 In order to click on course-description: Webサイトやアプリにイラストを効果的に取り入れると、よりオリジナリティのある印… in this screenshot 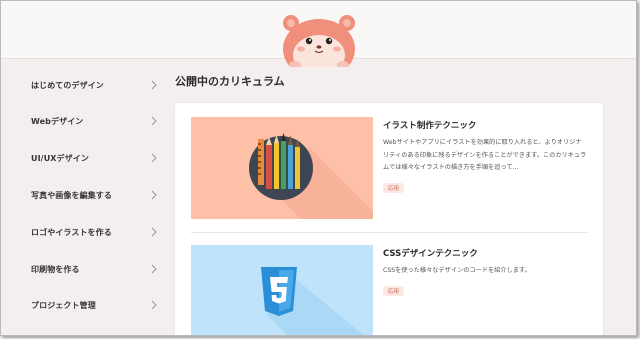, I will do `click(485, 155)`.